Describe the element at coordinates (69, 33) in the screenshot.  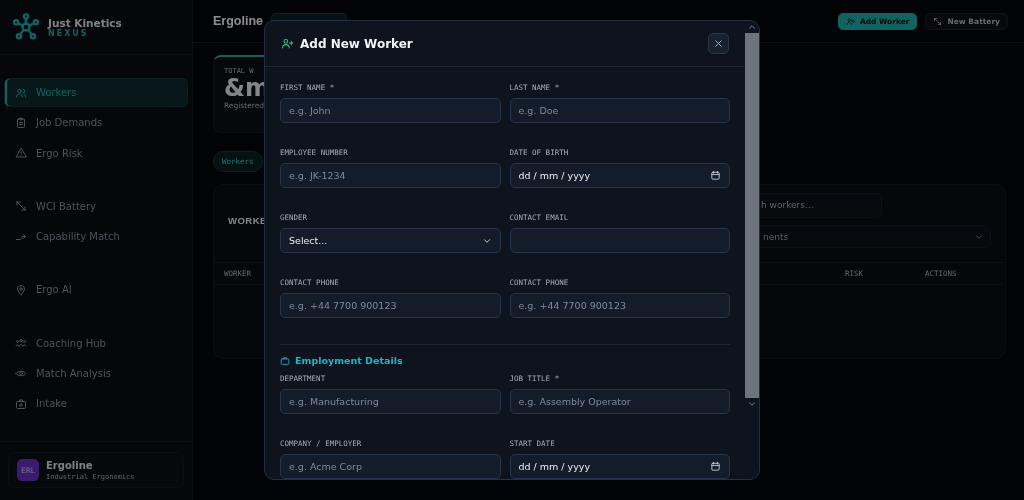
I see `product-name: NEXUS` at that location.